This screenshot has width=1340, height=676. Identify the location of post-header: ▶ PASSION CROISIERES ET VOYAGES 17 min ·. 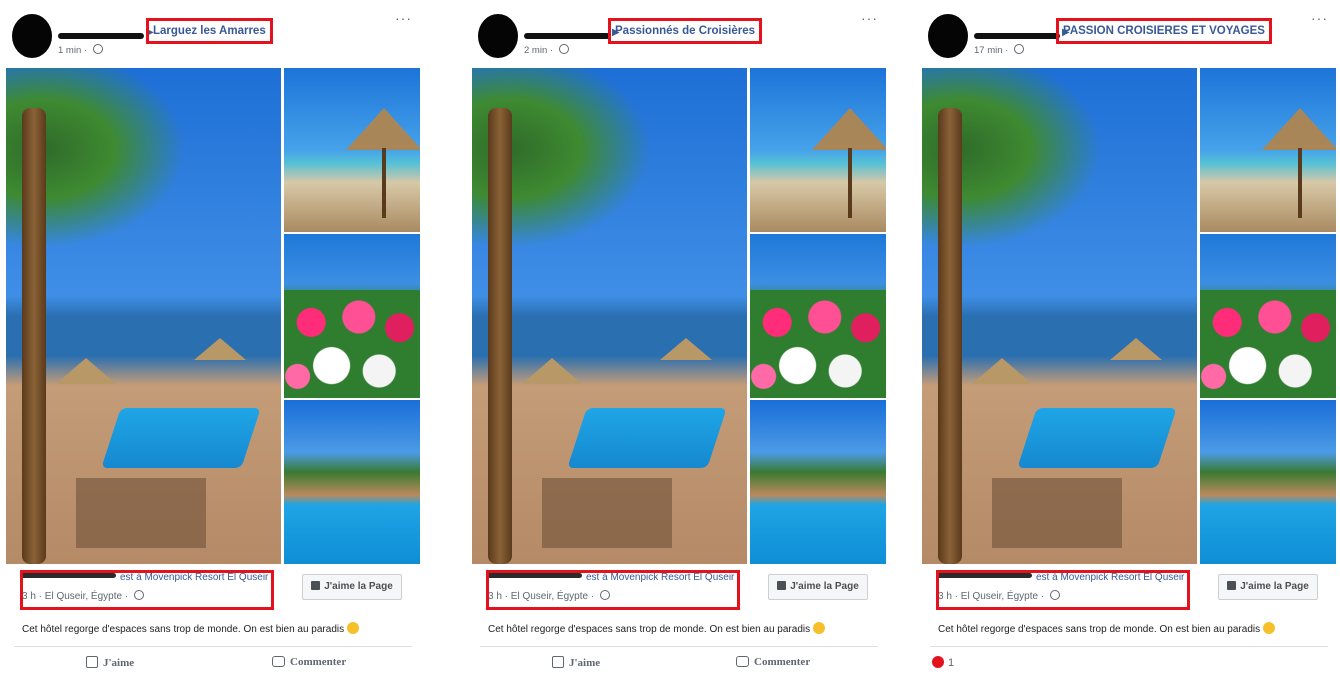
(1133, 36).